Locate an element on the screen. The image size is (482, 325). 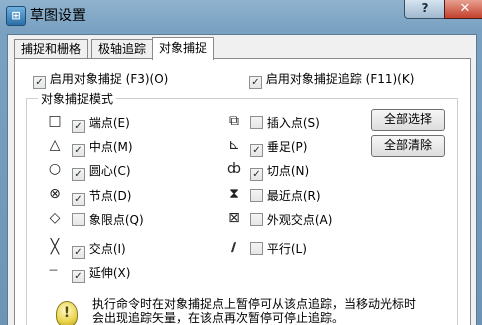
mode-center: ✓ 圆心(C) is located at coordinates (101, 171).